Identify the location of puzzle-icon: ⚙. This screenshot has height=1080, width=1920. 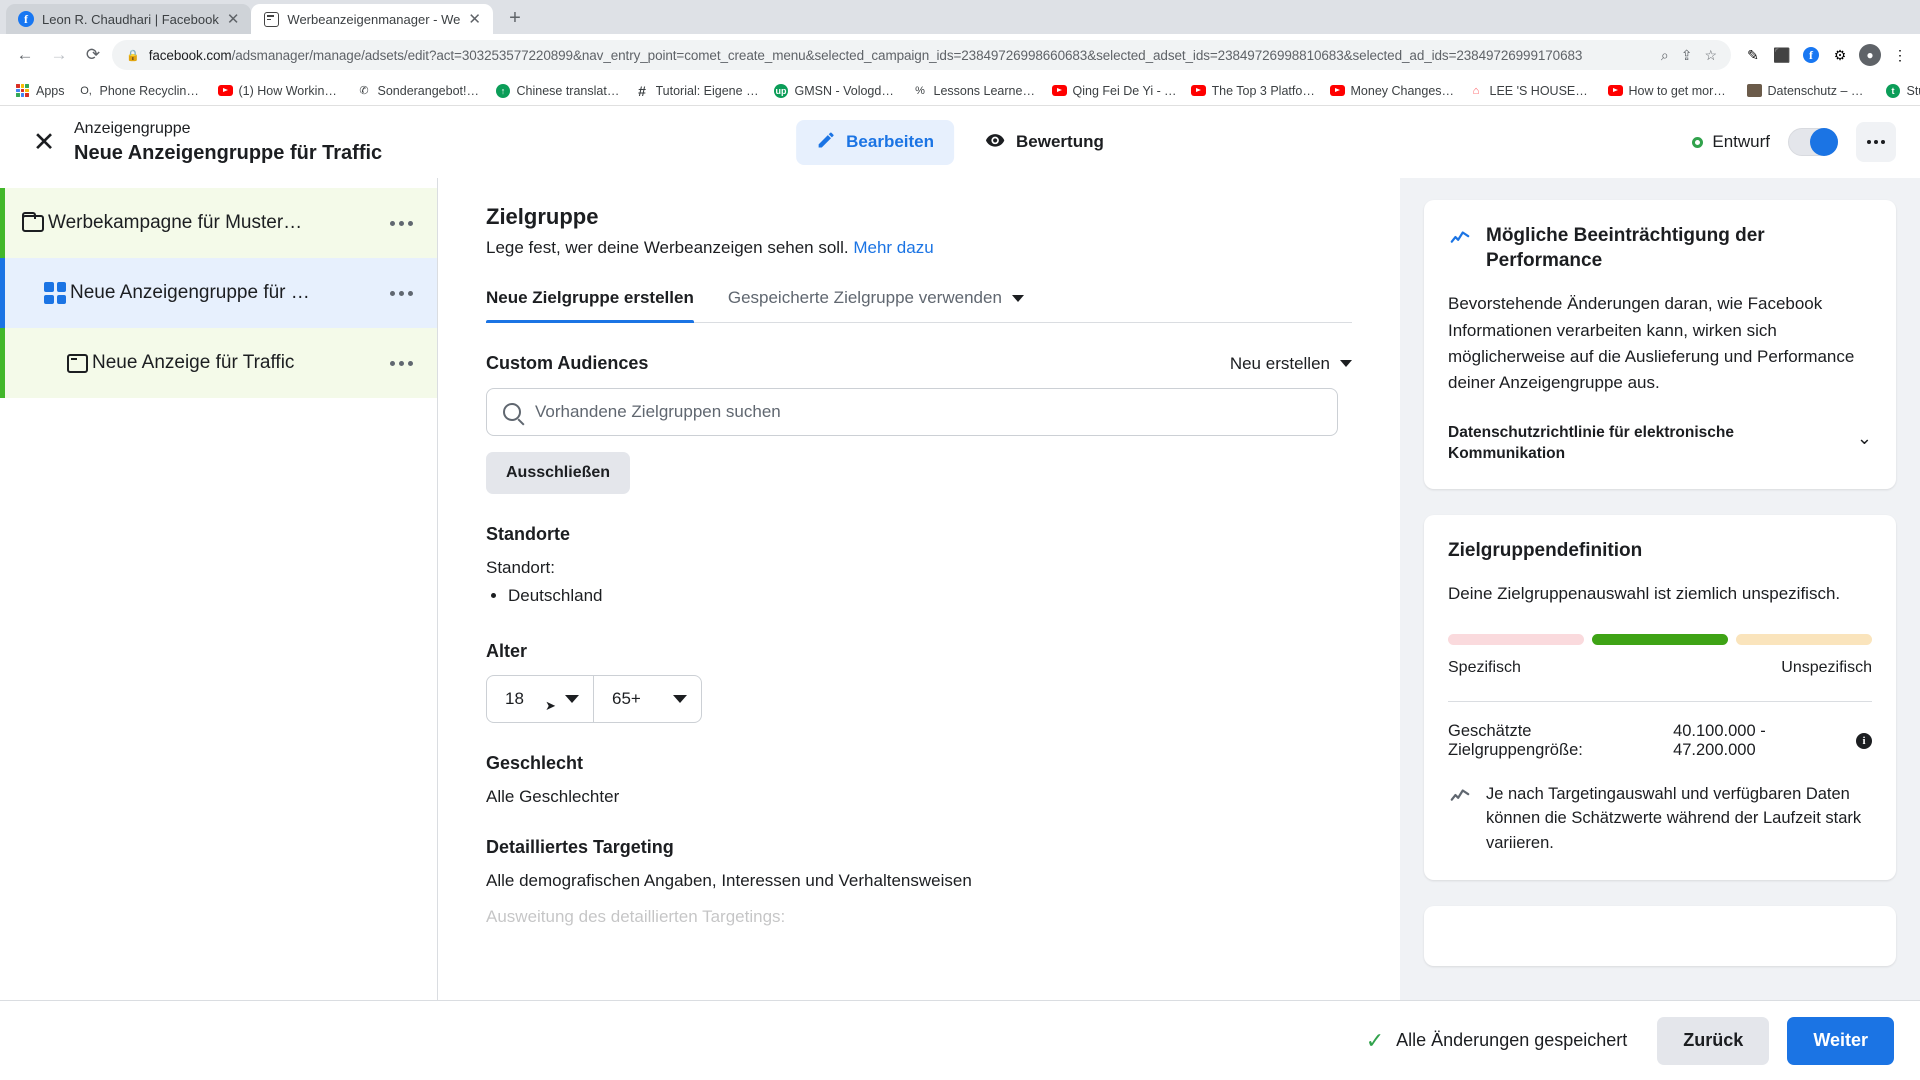
(1840, 55).